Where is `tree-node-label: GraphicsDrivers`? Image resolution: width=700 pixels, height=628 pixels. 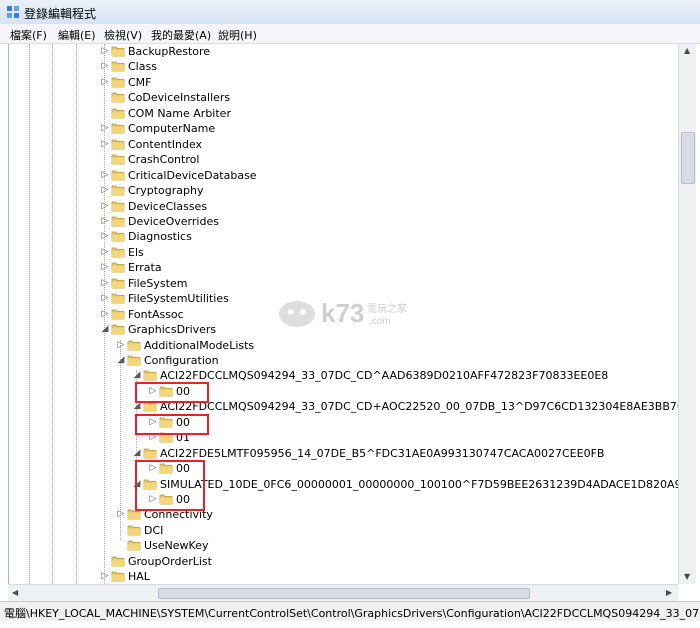 tree-node-label: GraphicsDrivers is located at coordinates (172, 329).